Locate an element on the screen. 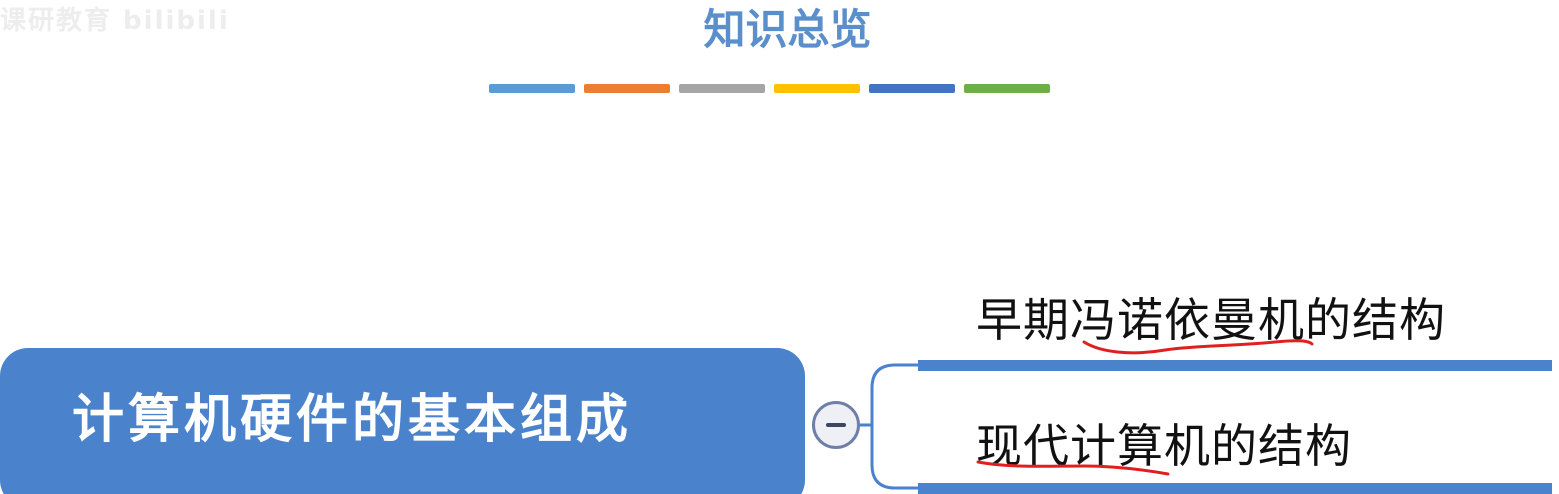  page-title: 知识总览 is located at coordinates (787, 29).